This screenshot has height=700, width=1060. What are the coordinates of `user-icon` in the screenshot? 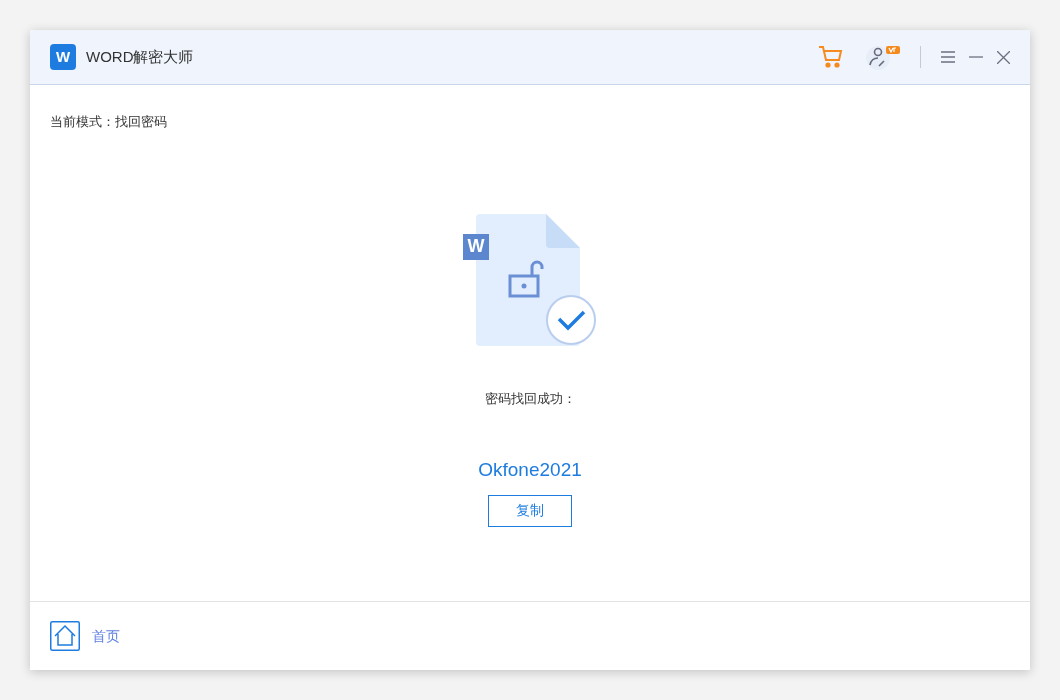 It's located at (884, 57).